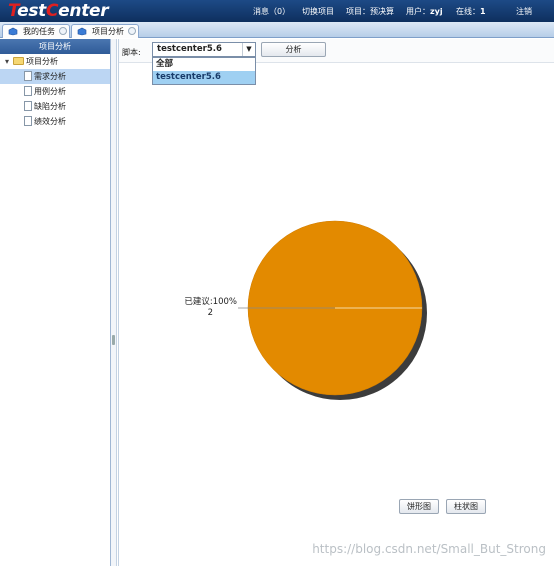  What do you see at coordinates (39, 31) in the screenshot?
I see `tab-label: 我的任务` at bounding box center [39, 31].